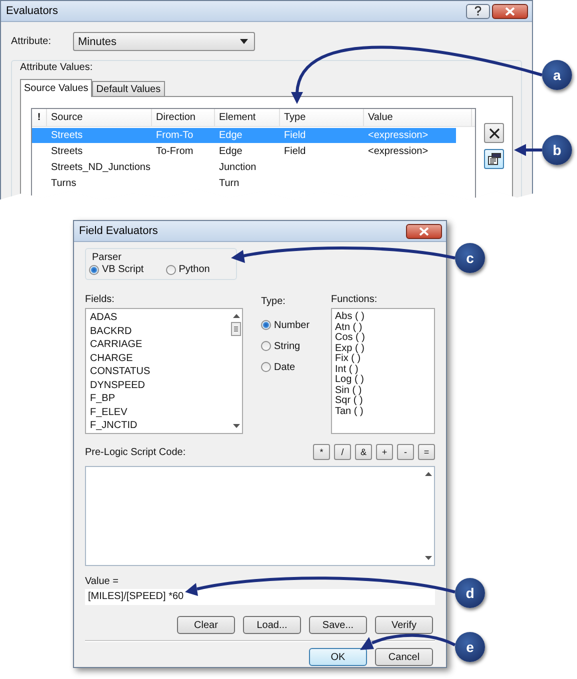  I want to click on window-title: Evaluators, so click(32, 11).